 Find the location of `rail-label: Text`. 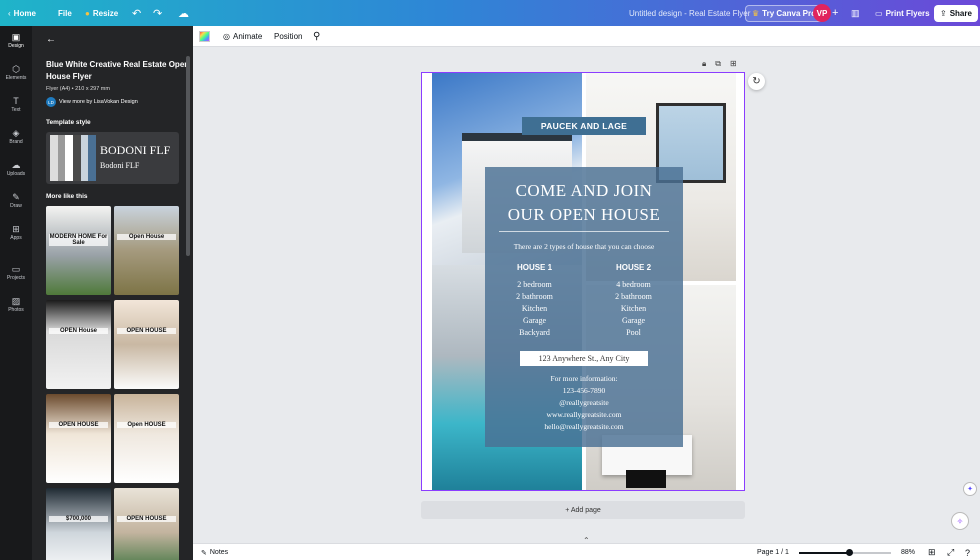

rail-label: Text is located at coordinates (16, 110).